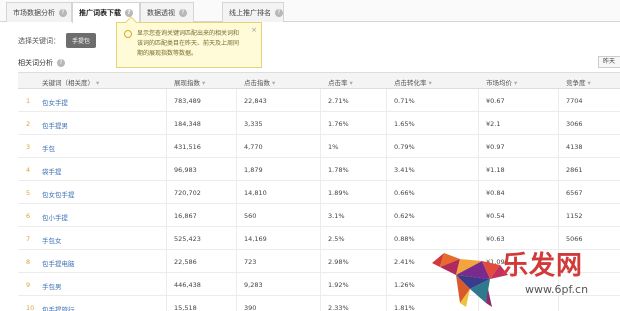 The width and height of the screenshot is (620, 311). I want to click on clicks-value: 14,810, so click(255, 193).